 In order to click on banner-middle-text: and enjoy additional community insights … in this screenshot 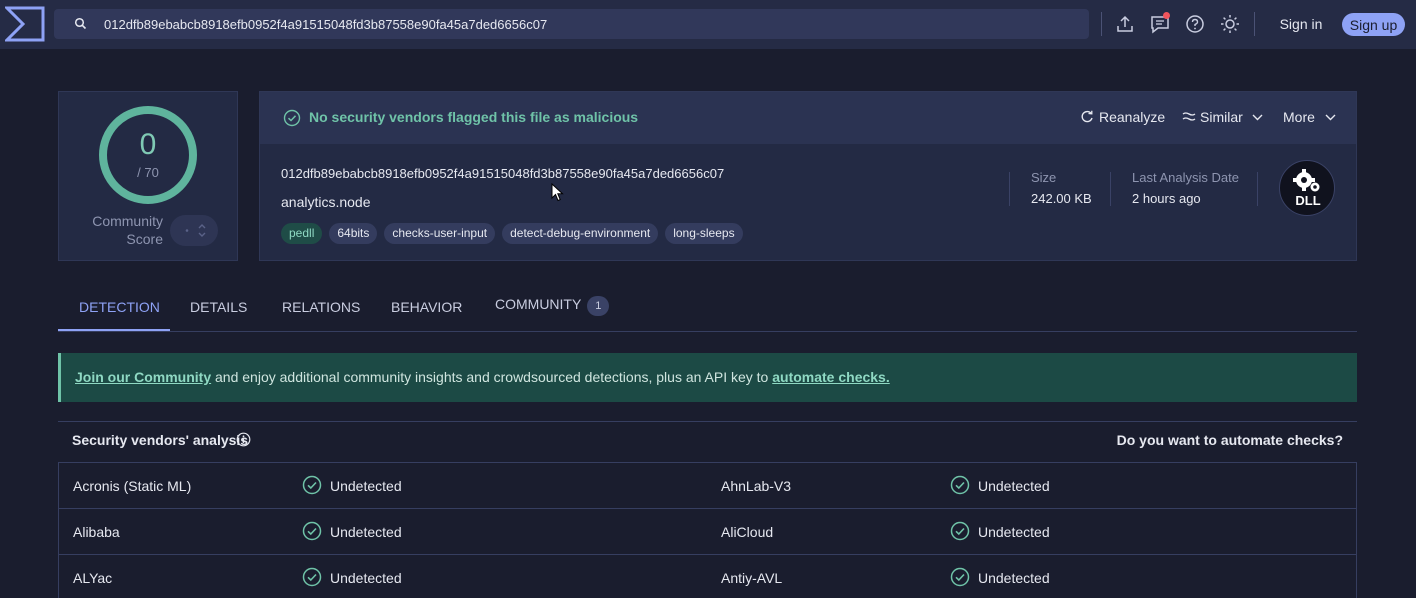, I will do `click(492, 377)`.